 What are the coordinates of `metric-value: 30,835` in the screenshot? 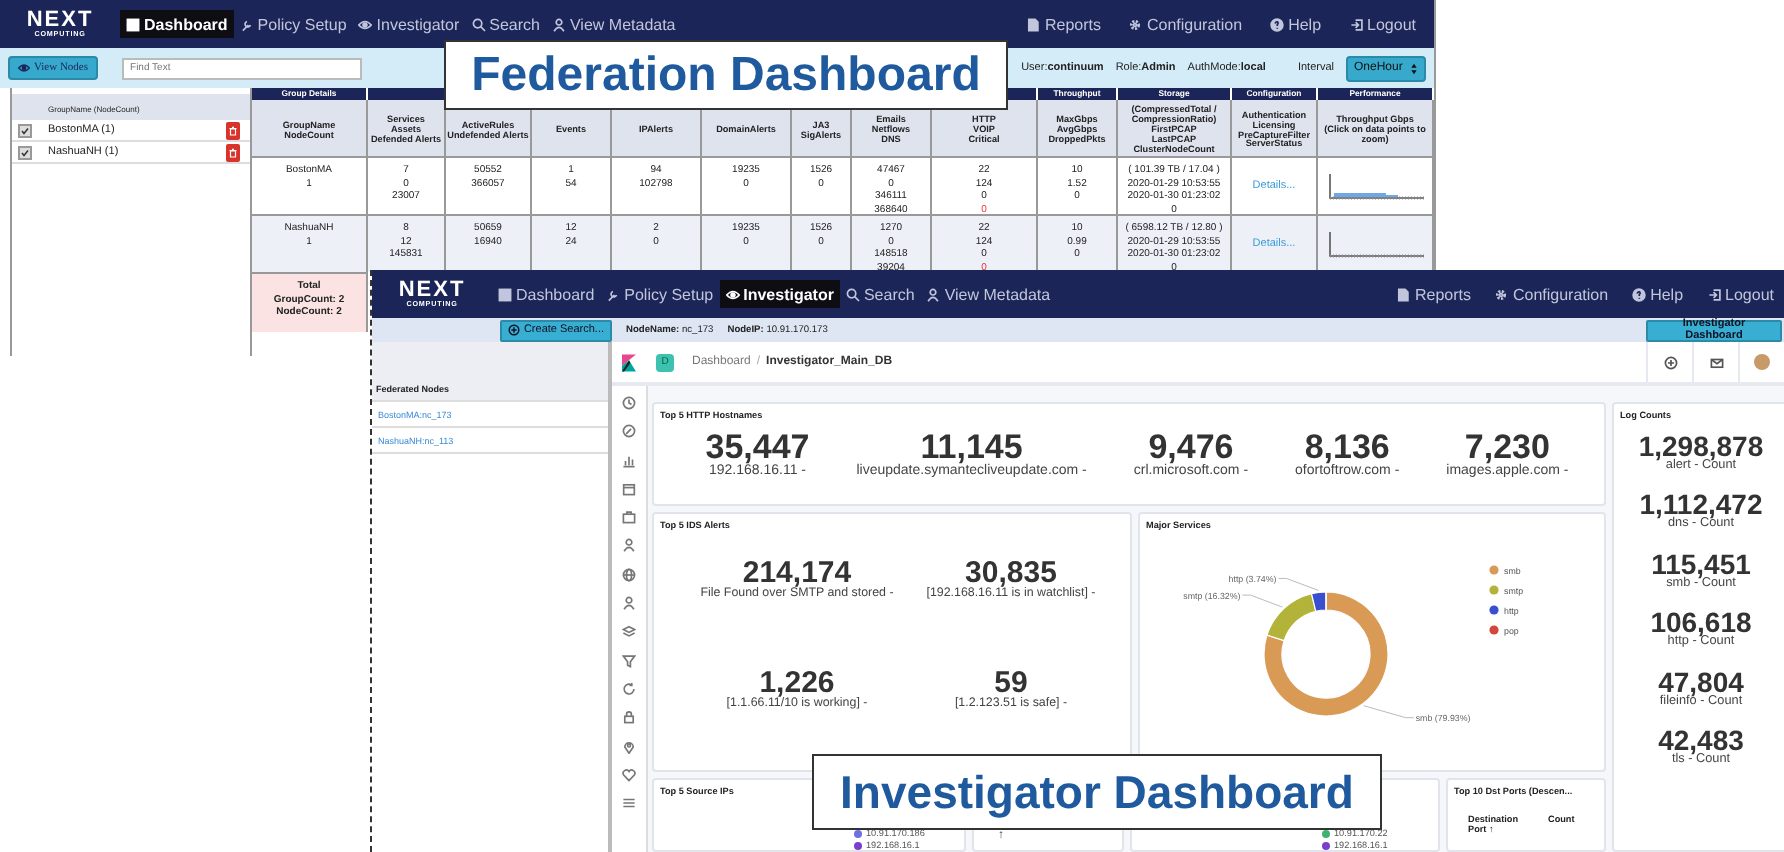 It's located at (1011, 573).